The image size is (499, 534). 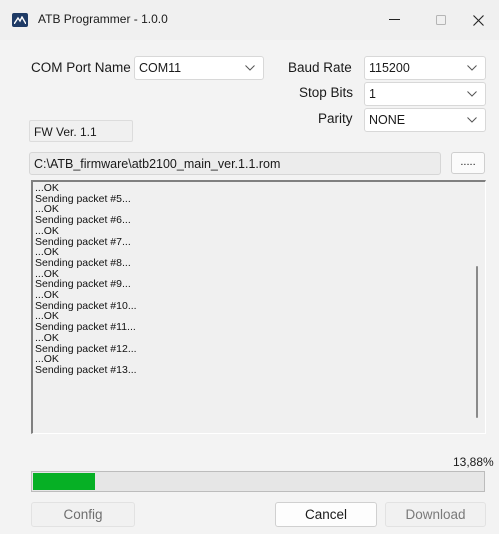 What do you see at coordinates (387, 120) in the screenshot?
I see `parity-value: NONE` at bounding box center [387, 120].